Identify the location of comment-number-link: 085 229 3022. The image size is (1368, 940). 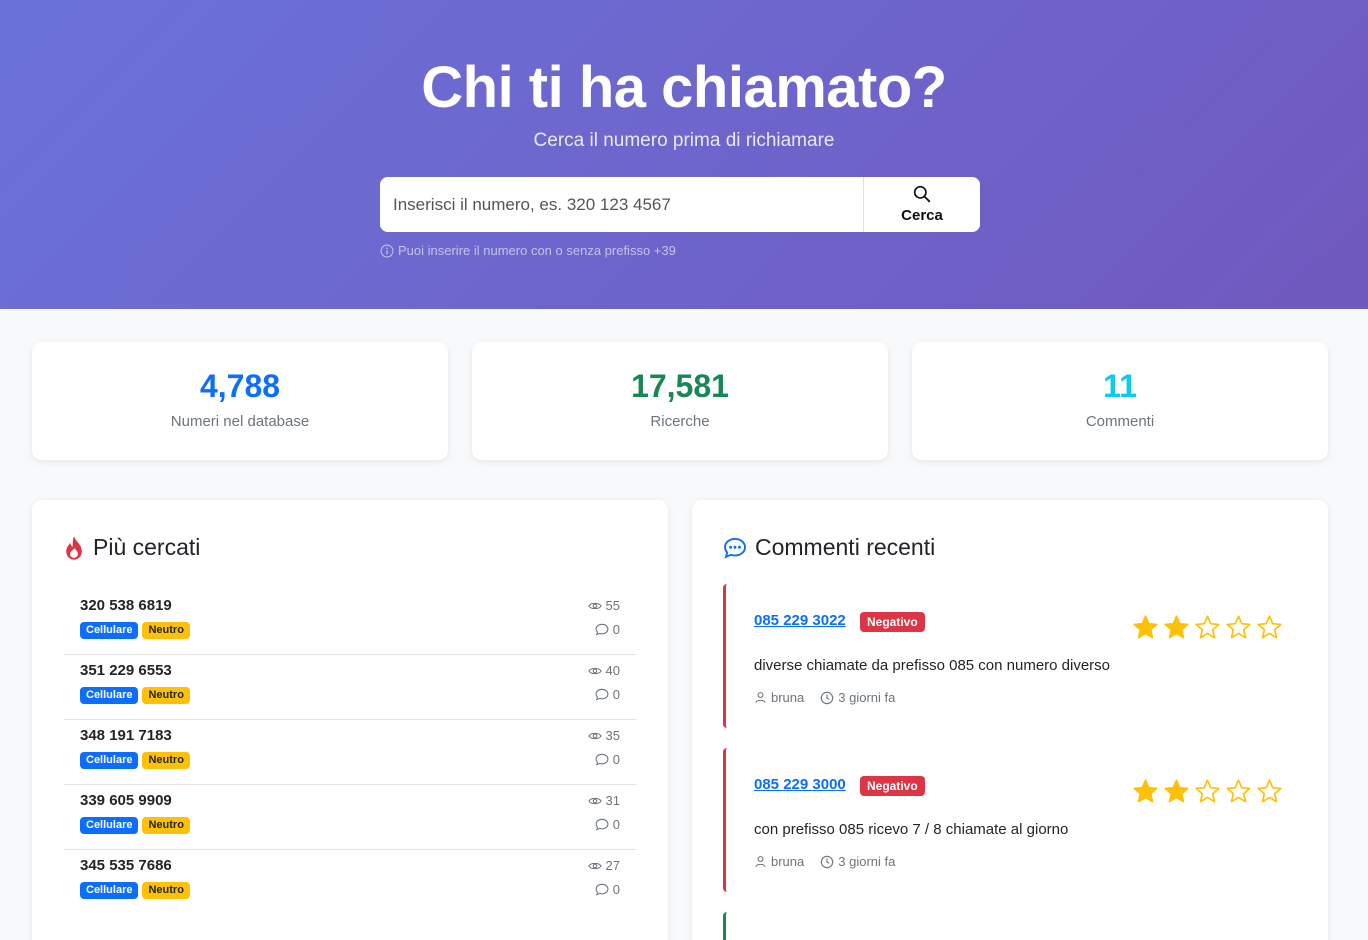
(800, 620).